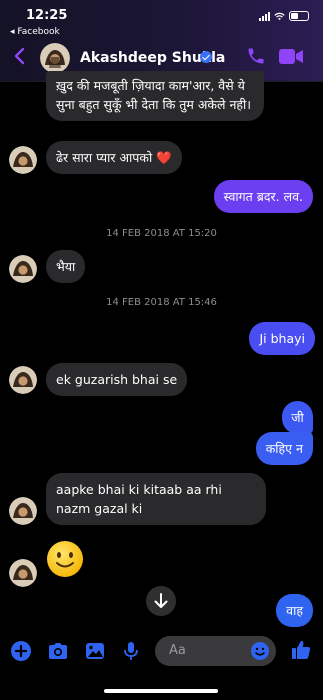 The height and width of the screenshot is (700, 323). I want to click on conversation-header: 12:25 ◂ Facebook Akashdeep Shukla, so click(161, 41).